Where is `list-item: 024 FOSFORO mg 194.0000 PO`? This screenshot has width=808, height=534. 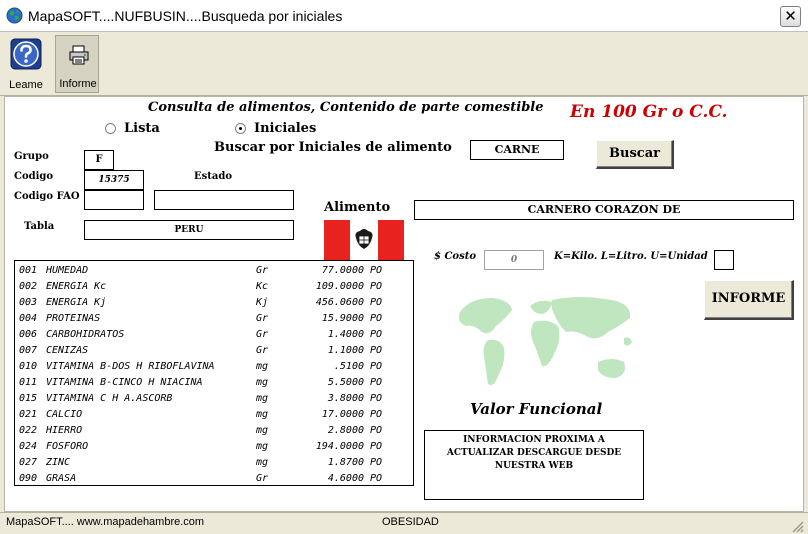
list-item: 024 FOSFORO mg 194.0000 PO is located at coordinates (214, 447).